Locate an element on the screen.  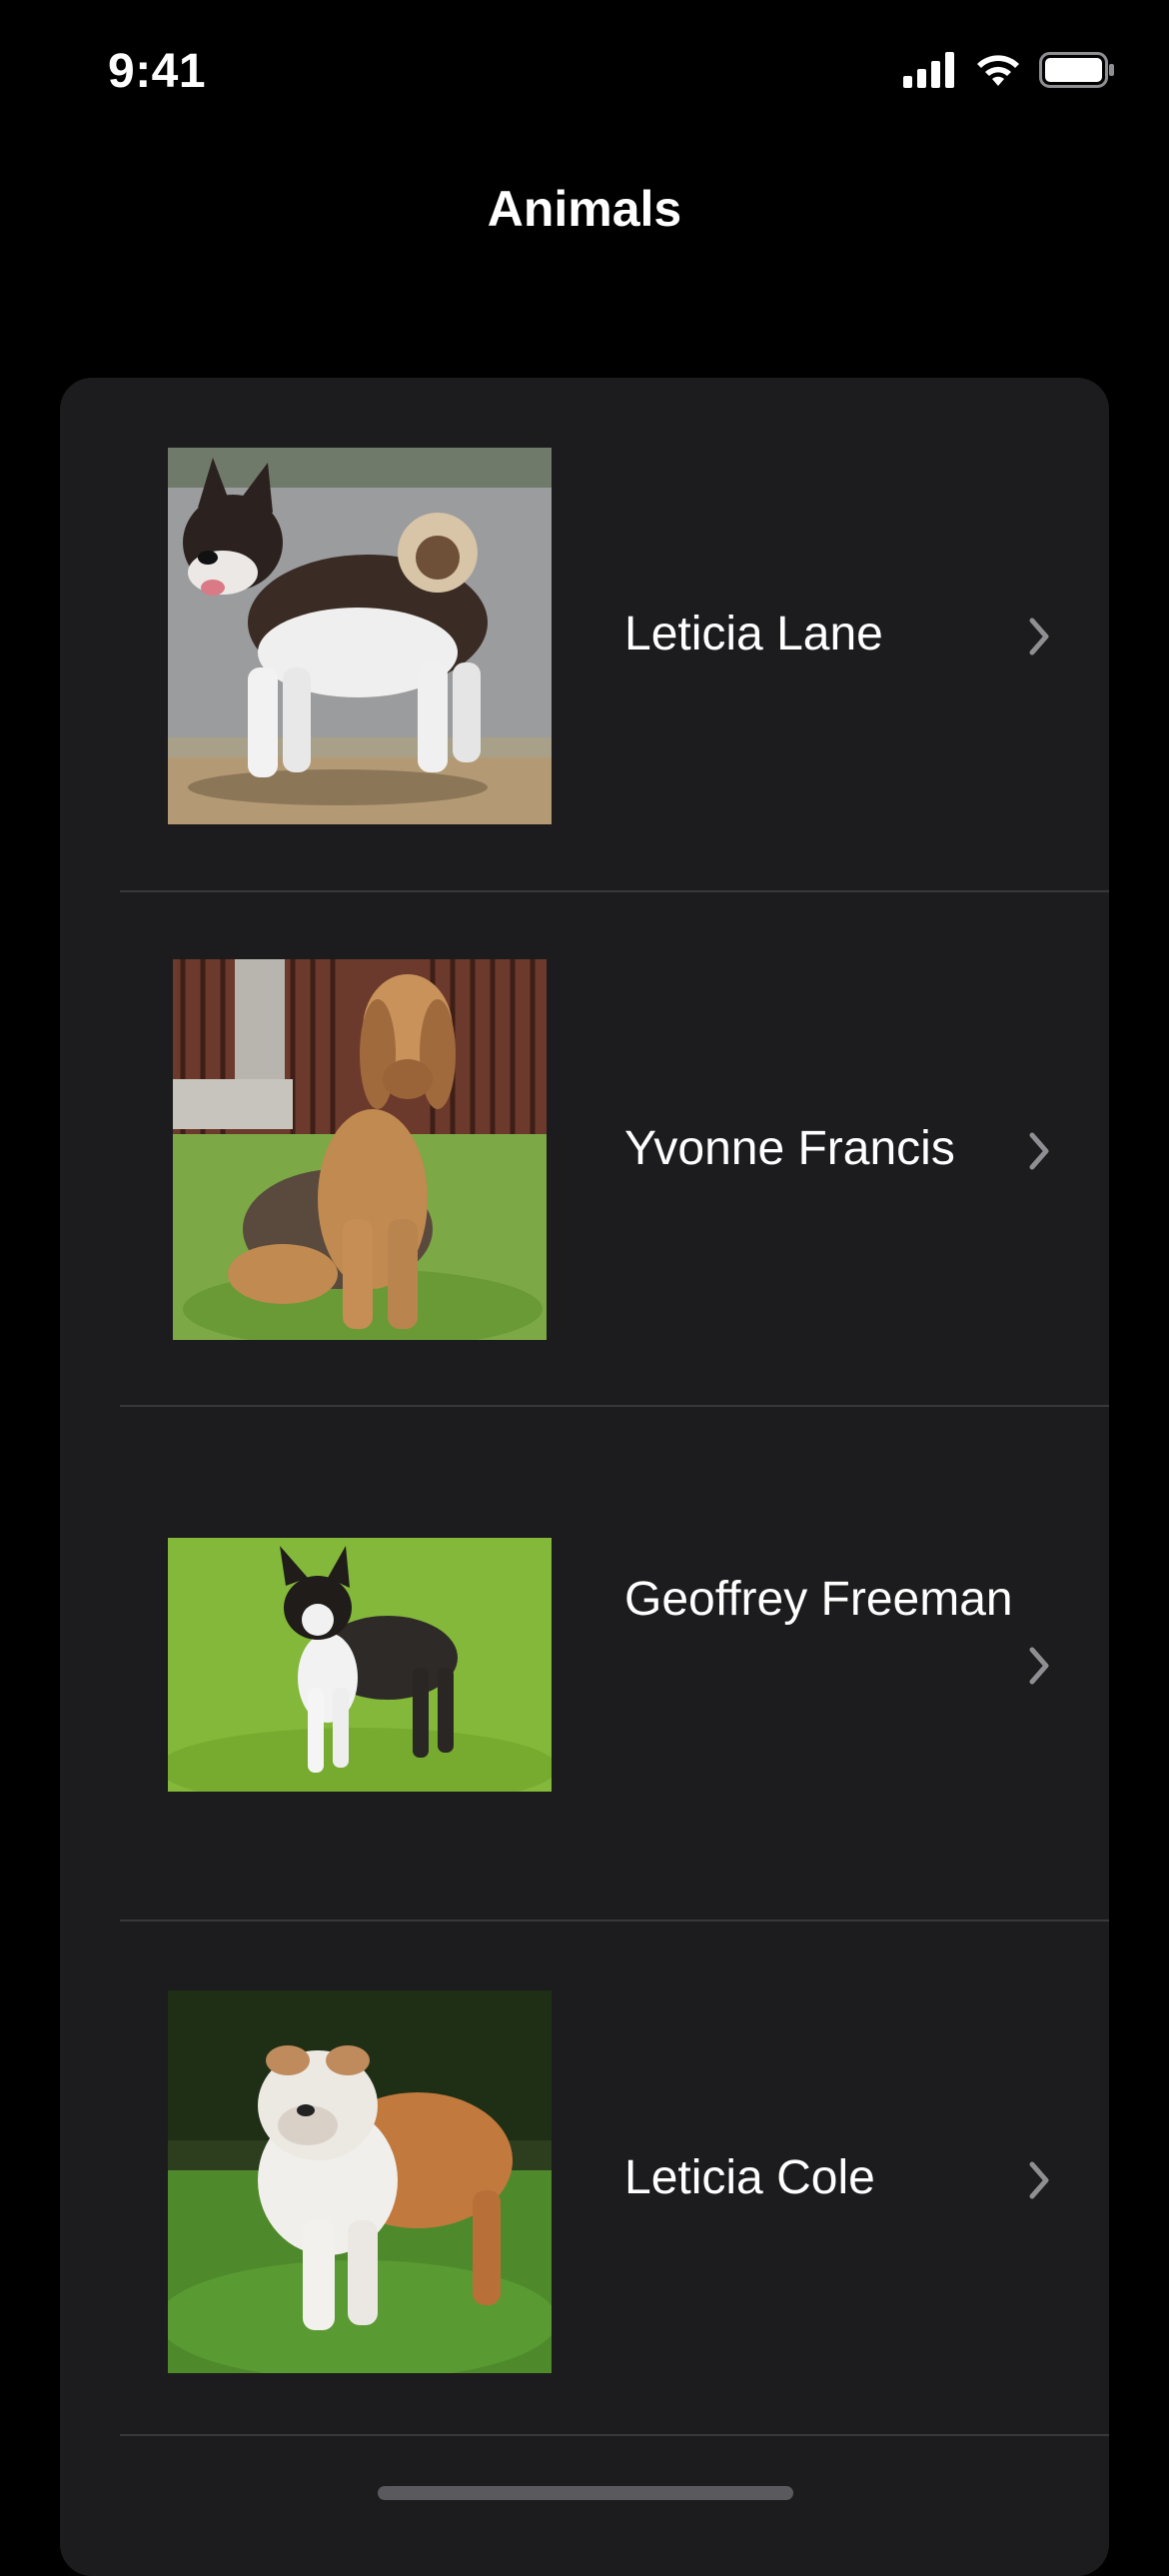
list-item-label: Leticia Lane is located at coordinates (754, 634).